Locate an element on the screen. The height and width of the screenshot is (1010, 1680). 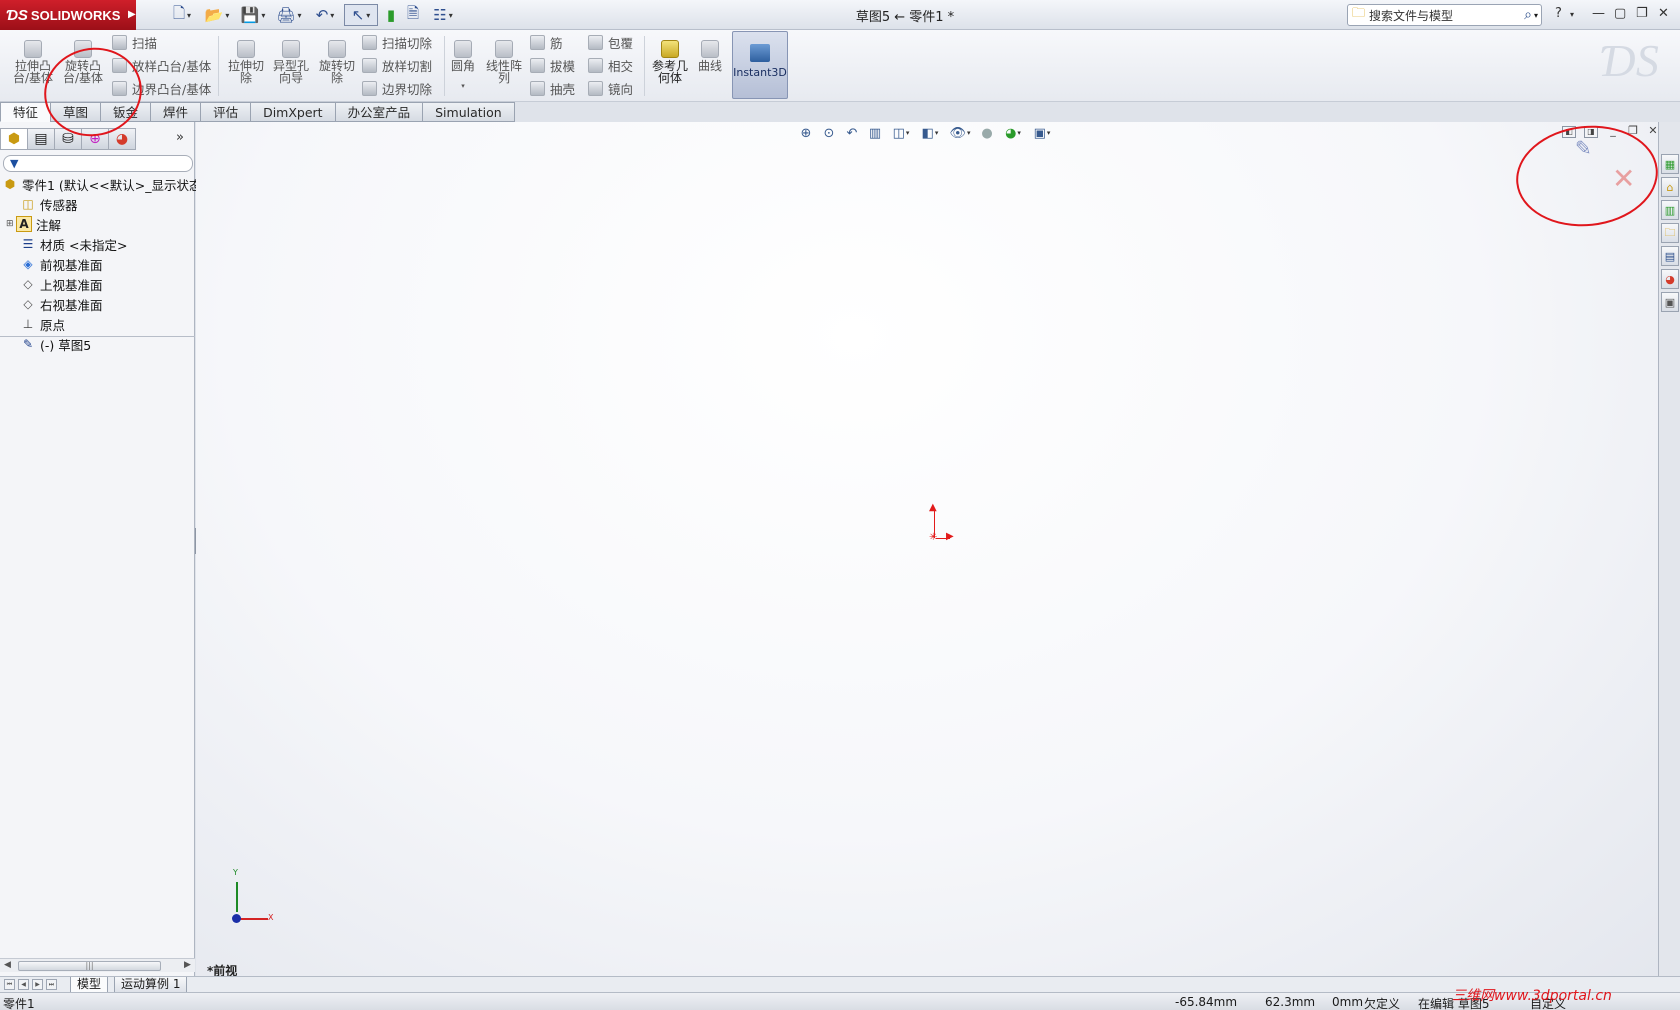
task-pane-home-icon: ⌂ is located at coordinates (1670, 187).